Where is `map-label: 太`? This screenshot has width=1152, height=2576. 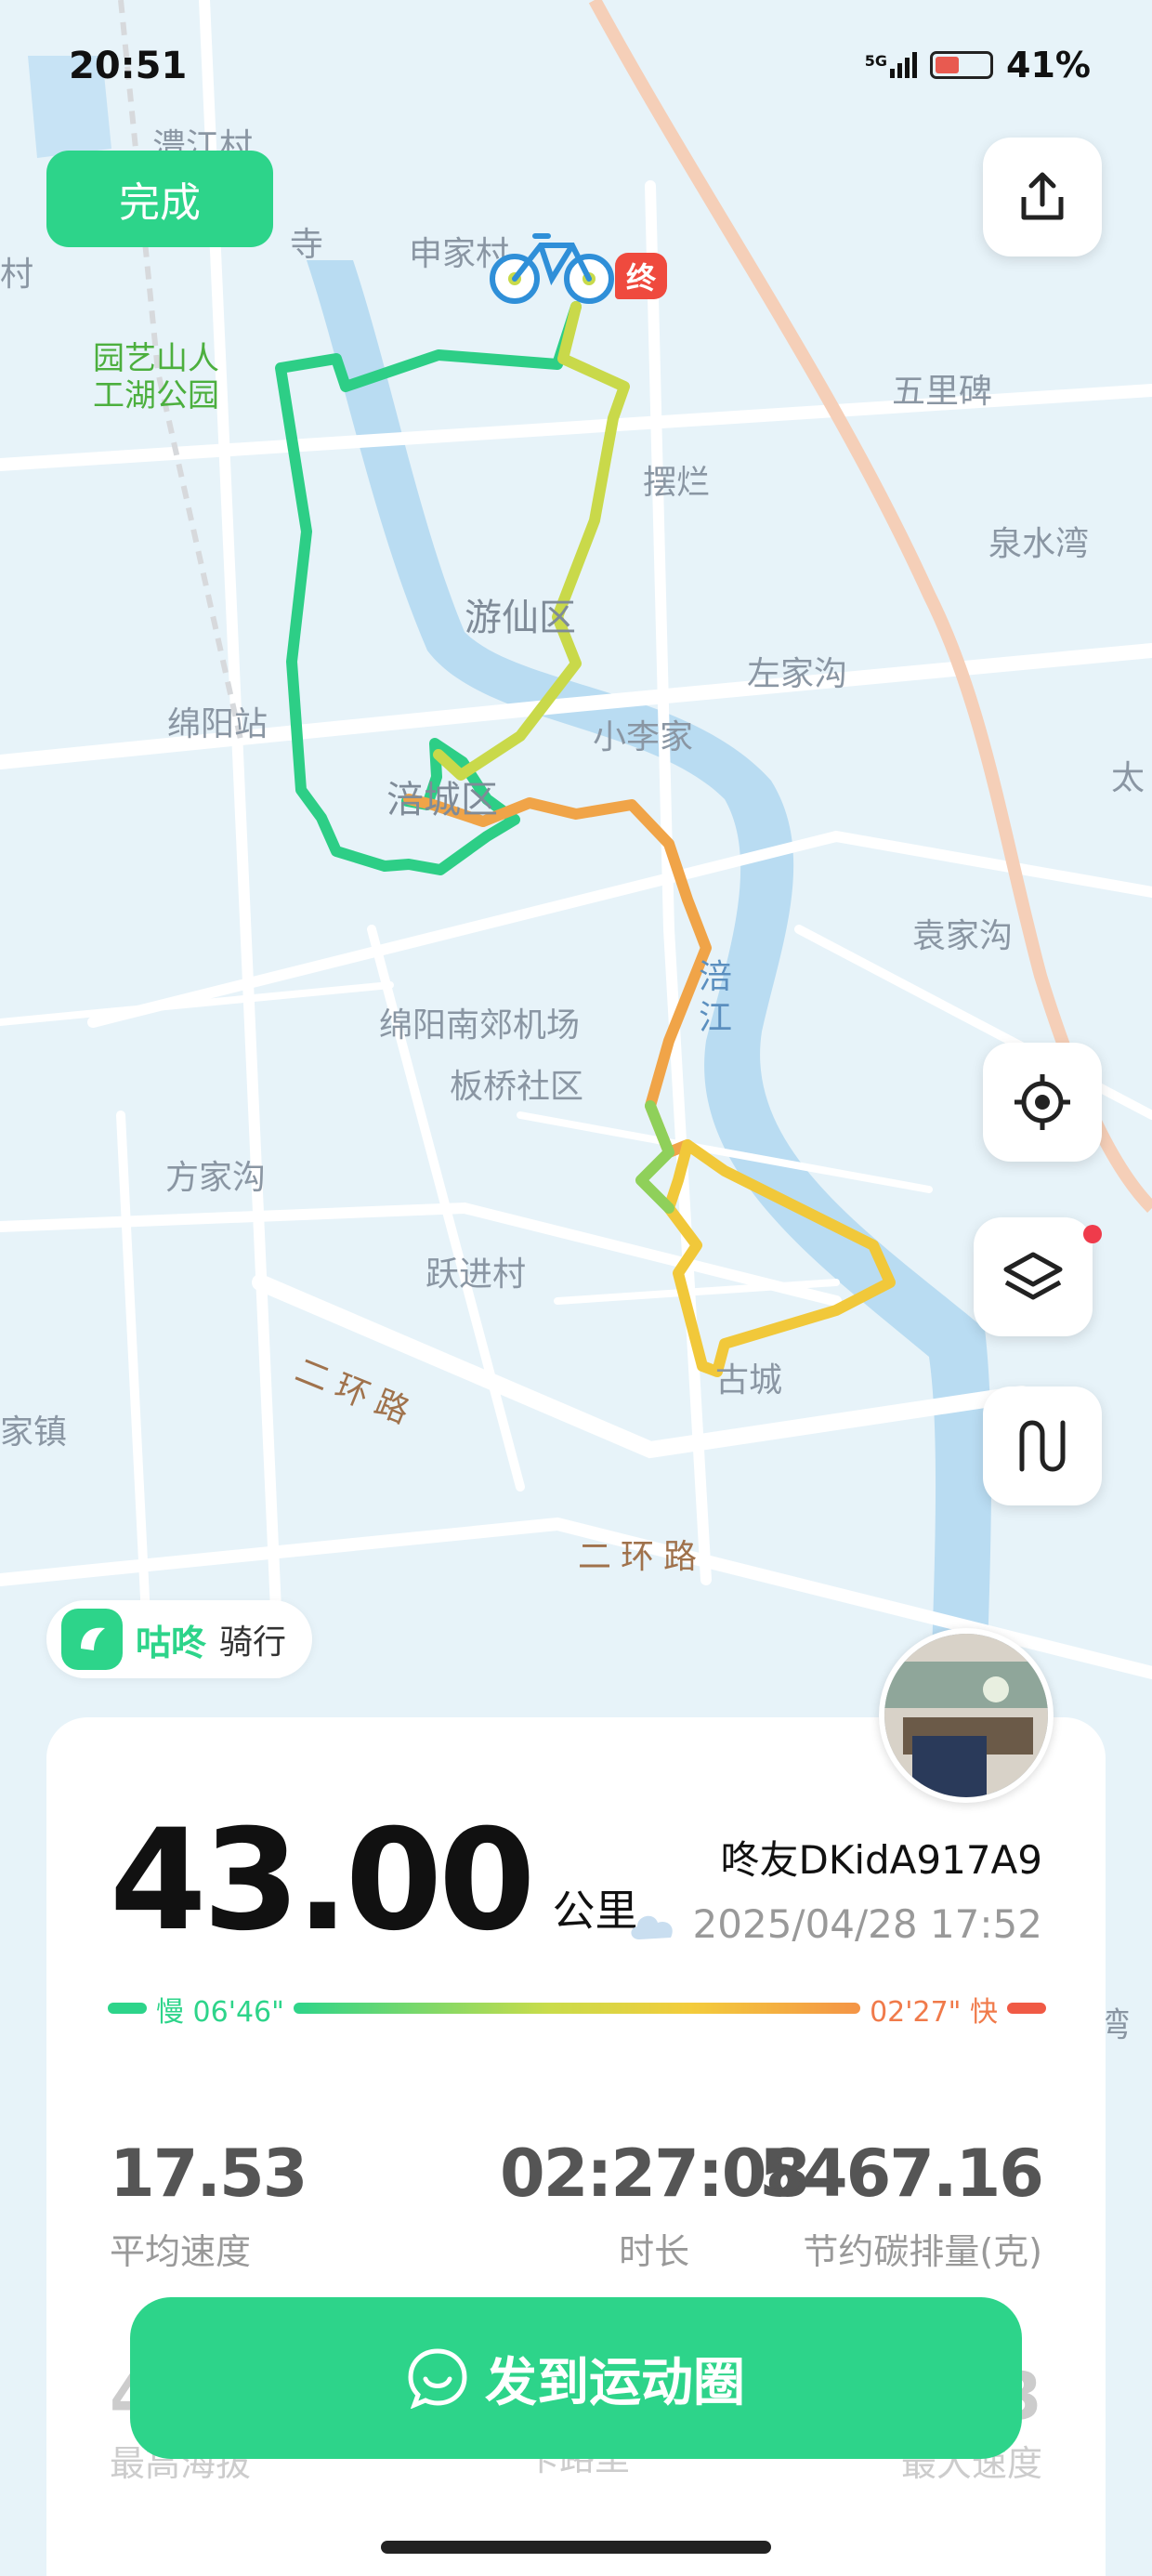
map-label: 太 is located at coordinates (1128, 778).